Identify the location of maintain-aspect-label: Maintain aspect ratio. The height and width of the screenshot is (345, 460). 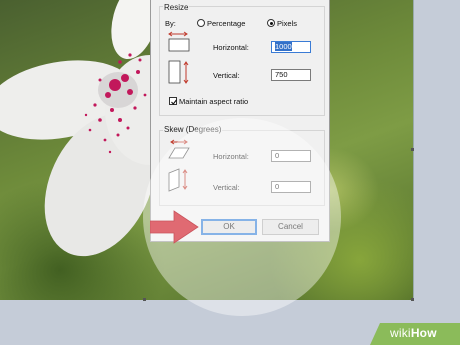
(213, 101).